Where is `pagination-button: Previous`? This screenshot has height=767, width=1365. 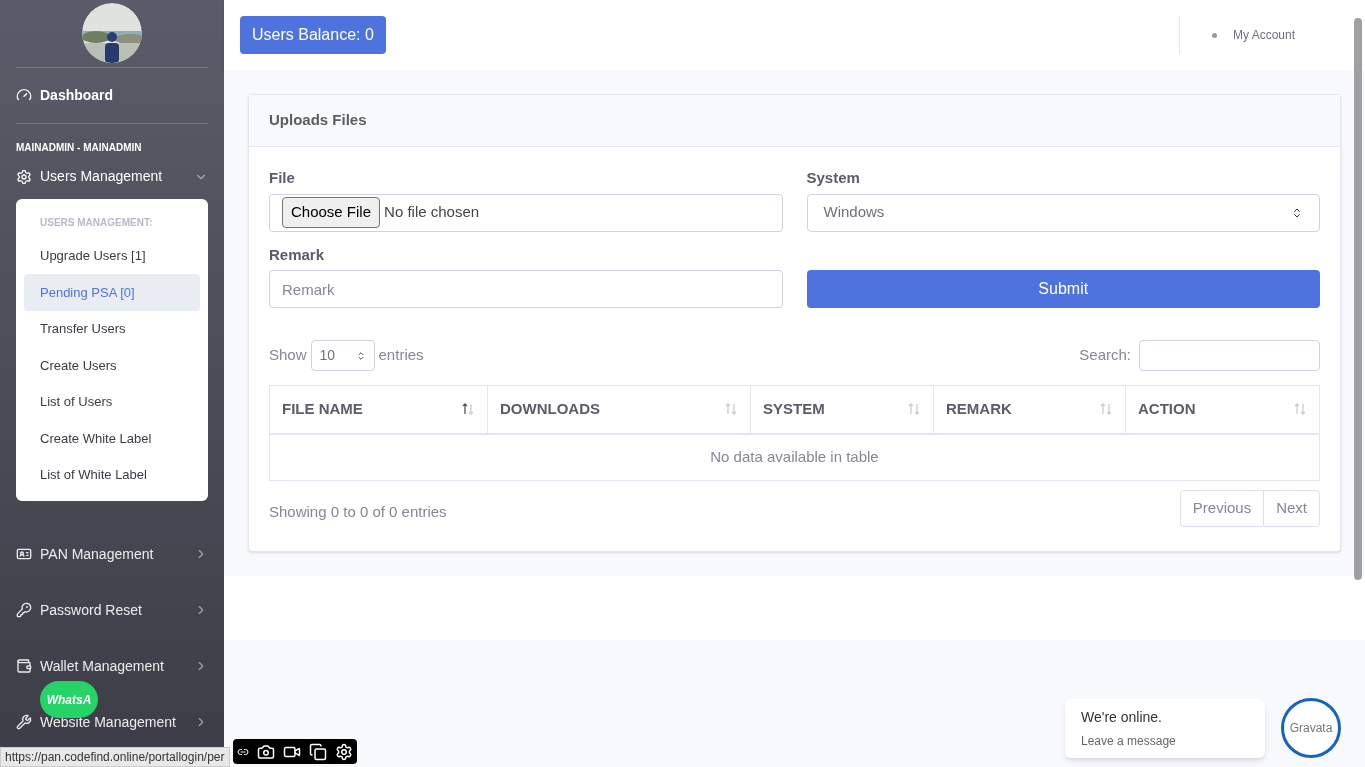 pagination-button: Previous is located at coordinates (1222, 508).